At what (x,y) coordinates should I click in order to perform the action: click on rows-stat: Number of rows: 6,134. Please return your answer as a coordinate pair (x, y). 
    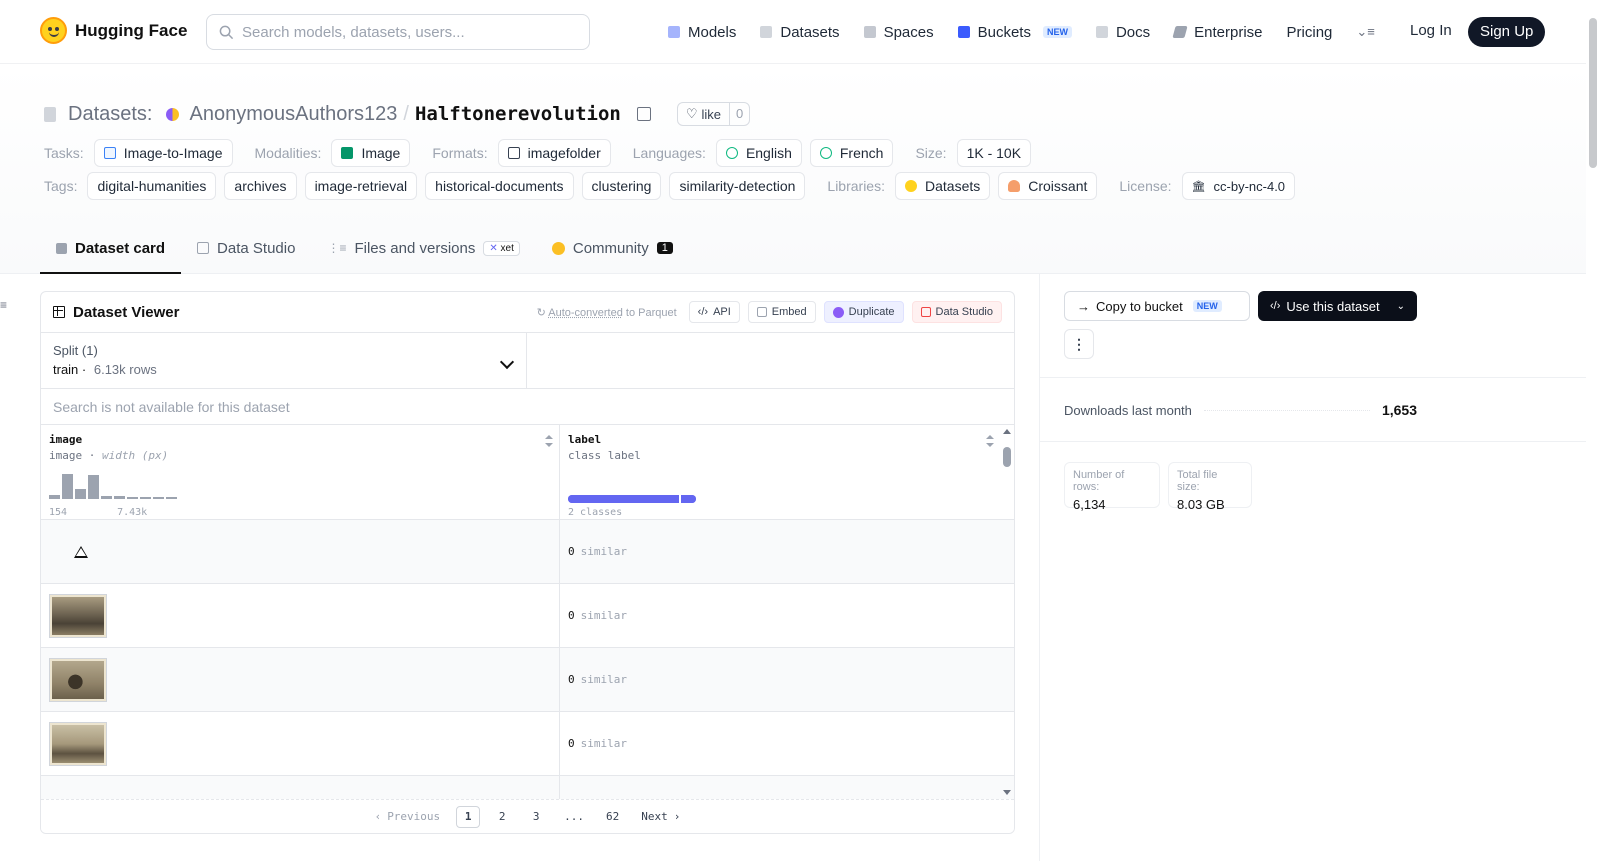
    Looking at the image, I should click on (1112, 487).